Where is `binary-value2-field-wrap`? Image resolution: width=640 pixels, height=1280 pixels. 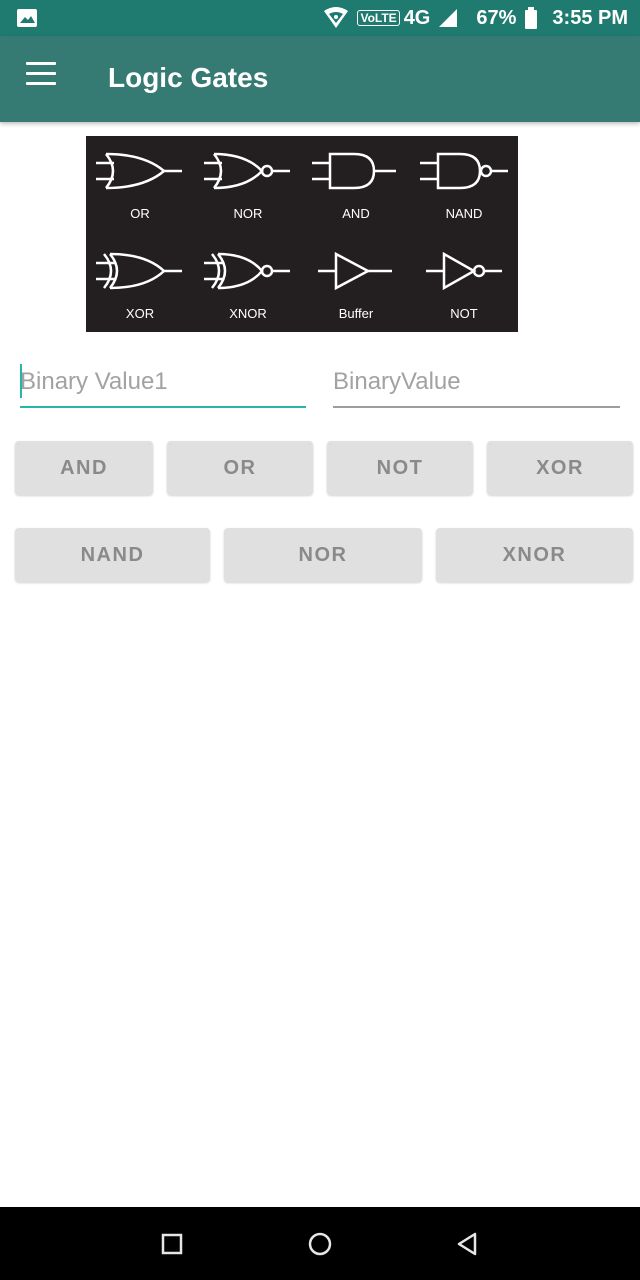
binary-value2-field-wrap is located at coordinates (476, 384).